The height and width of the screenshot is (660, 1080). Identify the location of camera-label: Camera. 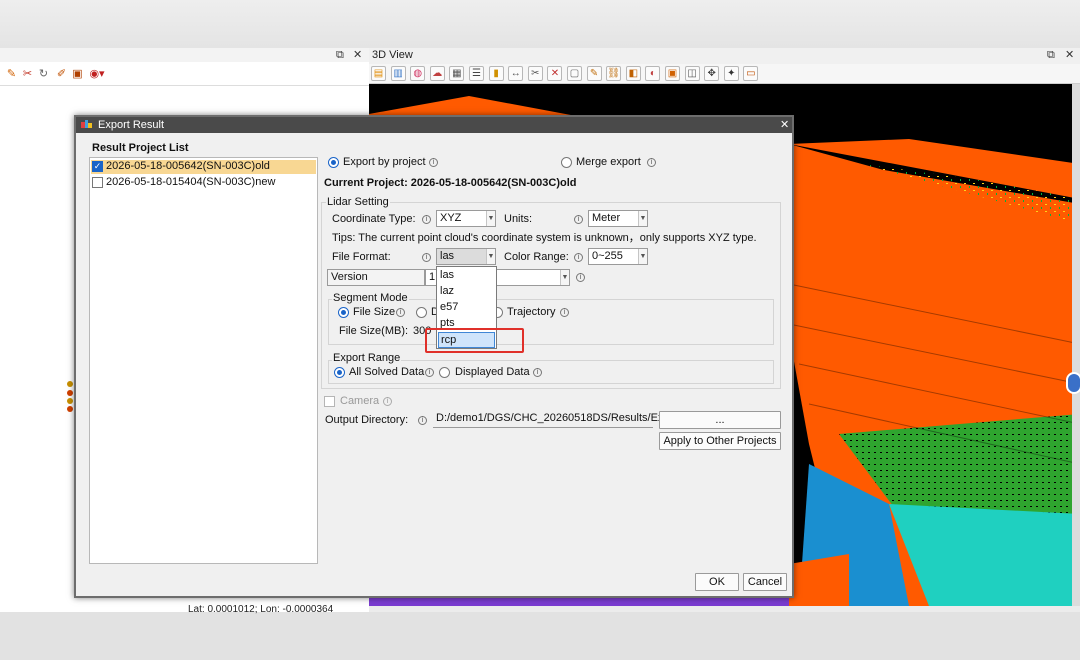
(360, 401).